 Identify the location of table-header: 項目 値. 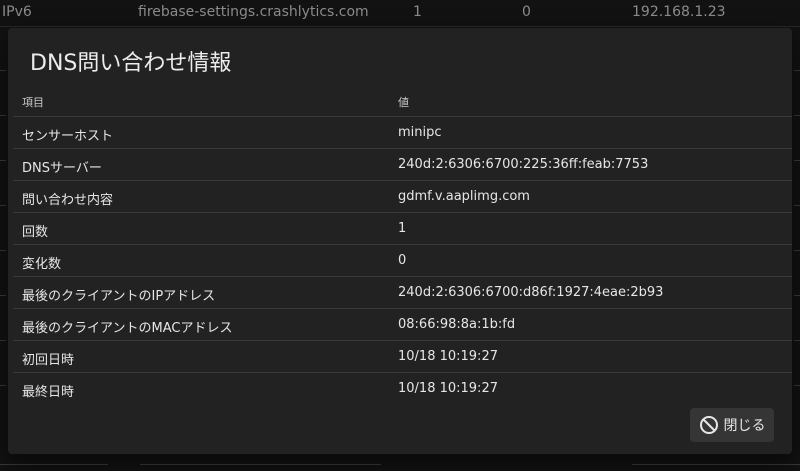
(402, 101).